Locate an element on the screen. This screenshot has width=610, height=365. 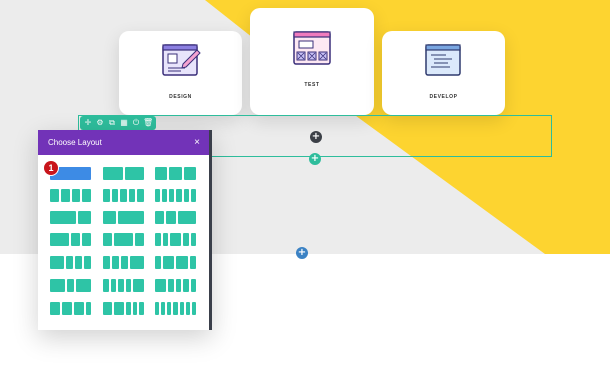
step-badge: 1 is located at coordinates (51, 168).